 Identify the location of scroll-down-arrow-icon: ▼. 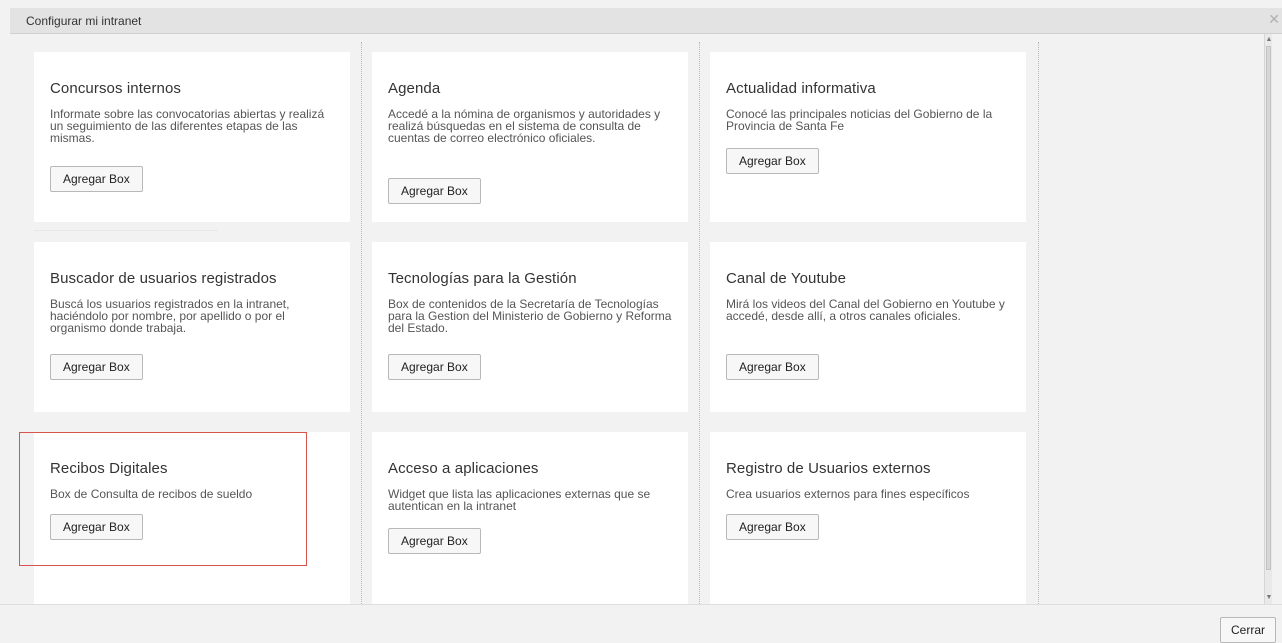
(1268, 598).